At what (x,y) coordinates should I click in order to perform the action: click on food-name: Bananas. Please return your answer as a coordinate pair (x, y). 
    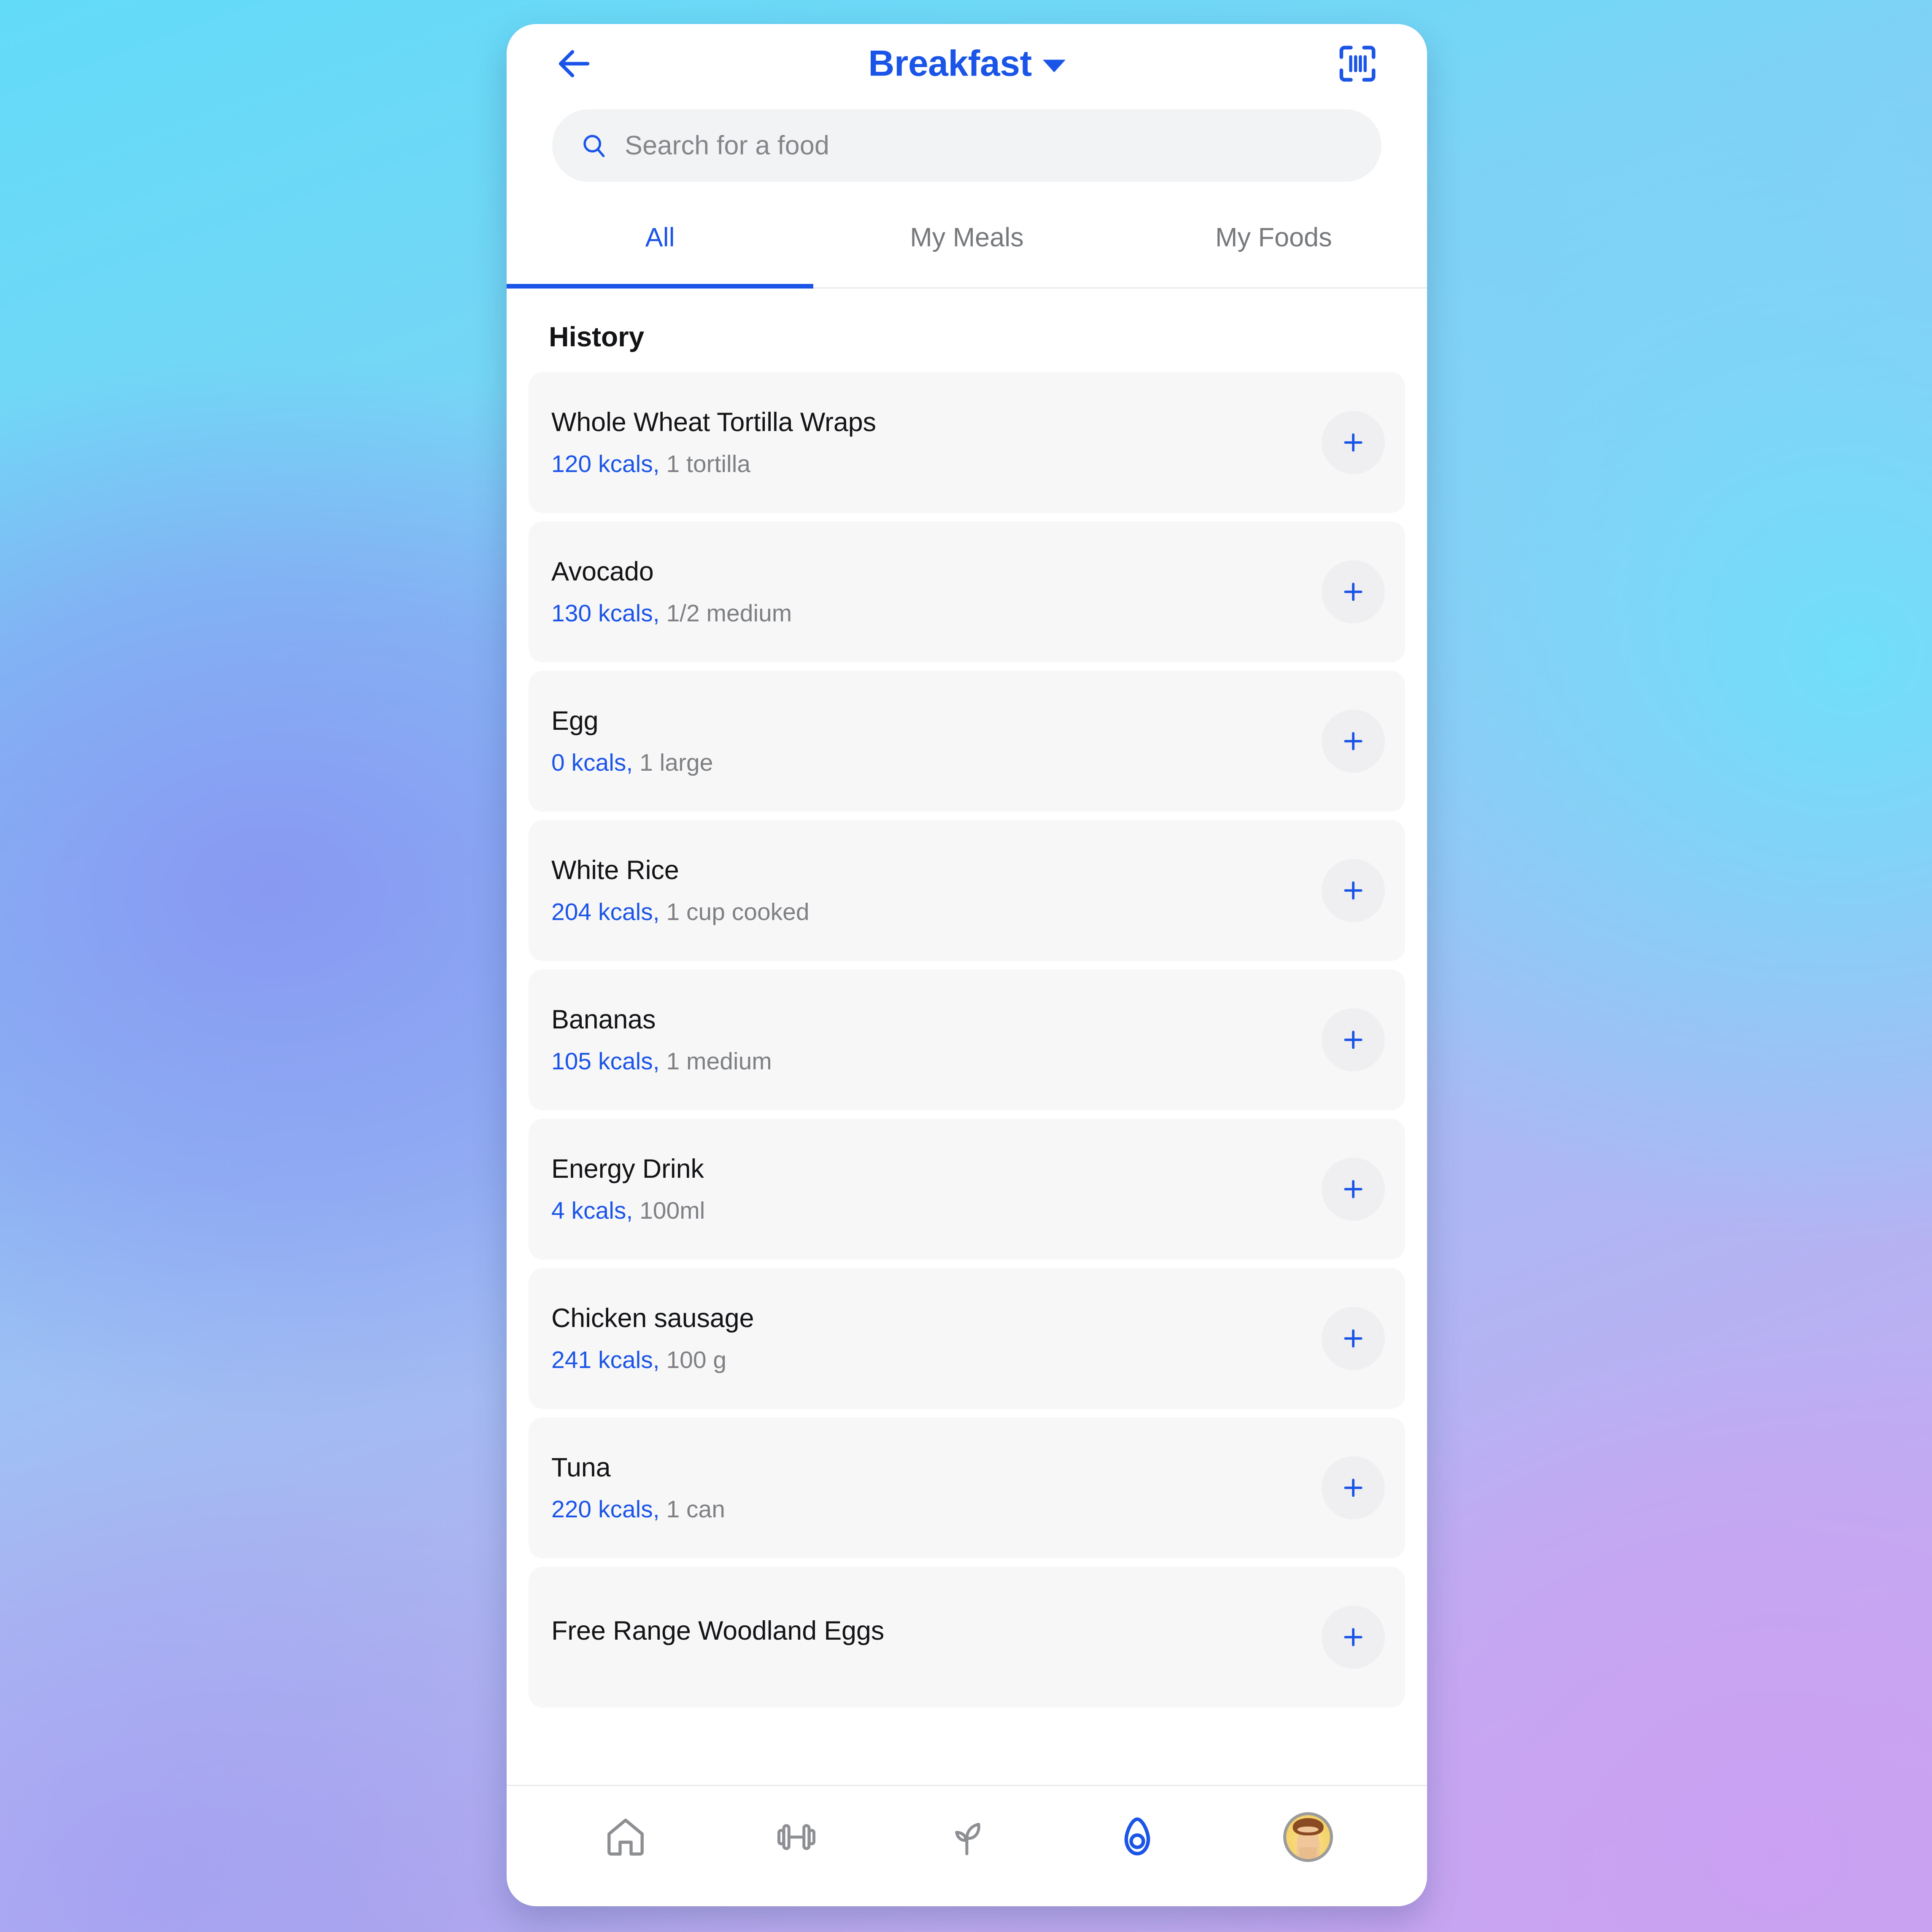
    Looking at the image, I should click on (603, 1019).